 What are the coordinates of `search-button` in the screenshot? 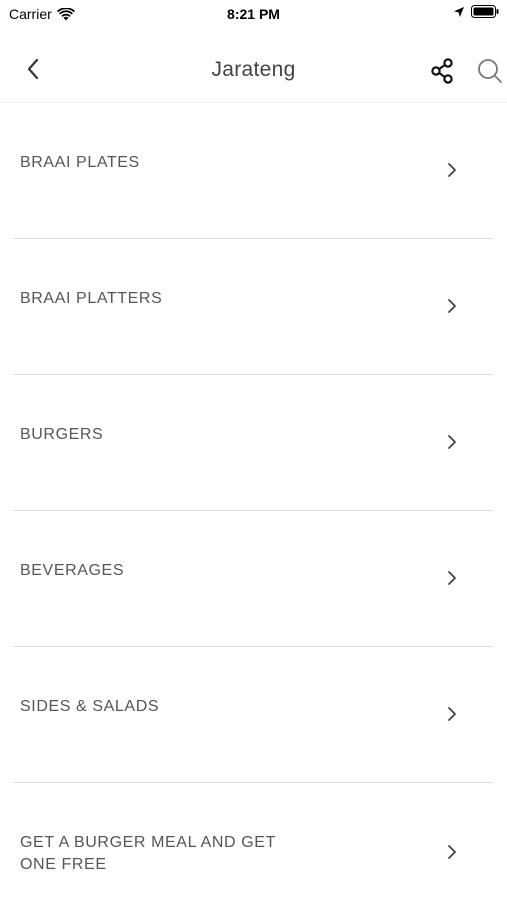 It's located at (490, 71).